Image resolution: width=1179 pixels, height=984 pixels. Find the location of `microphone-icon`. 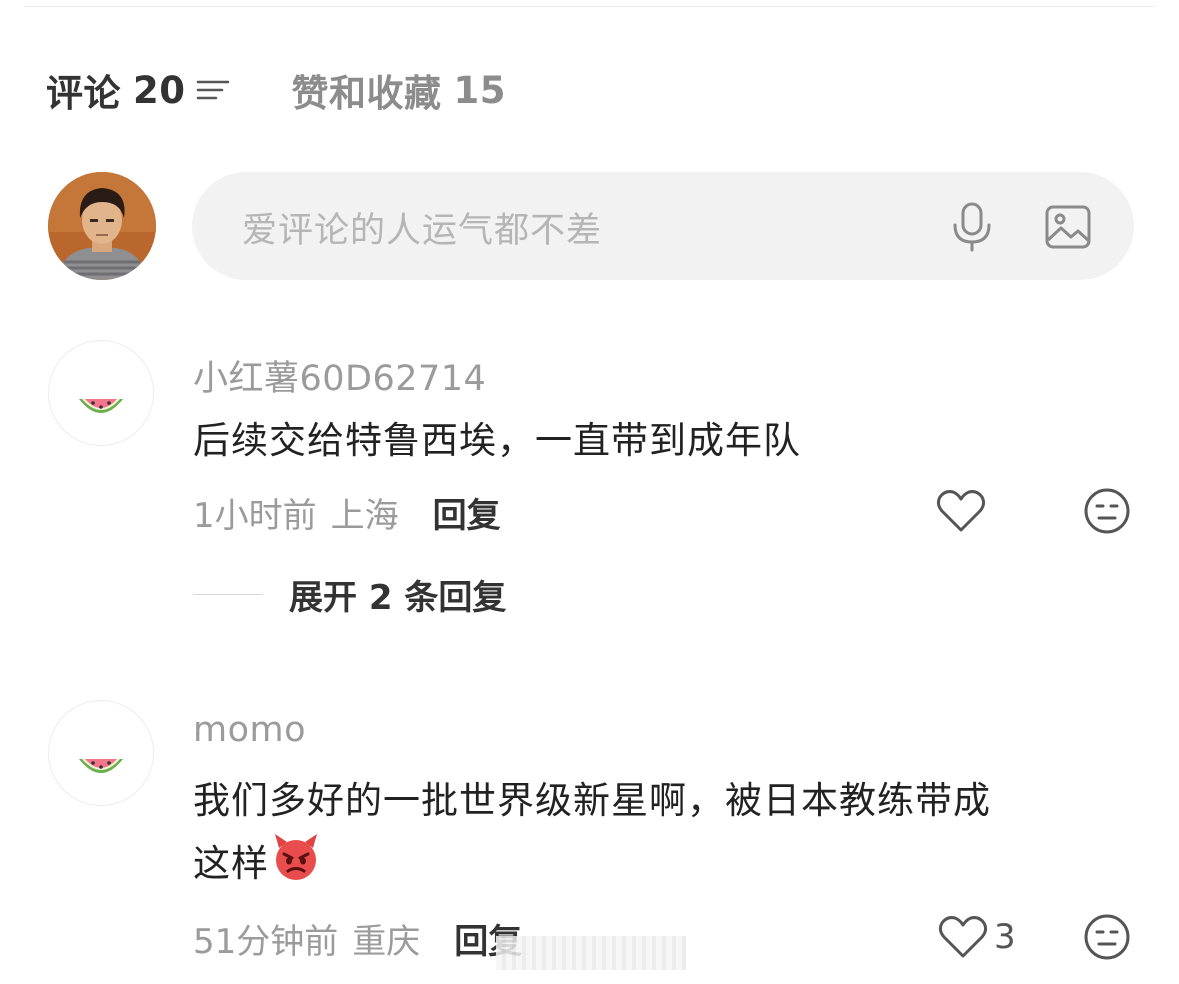

microphone-icon is located at coordinates (972, 227).